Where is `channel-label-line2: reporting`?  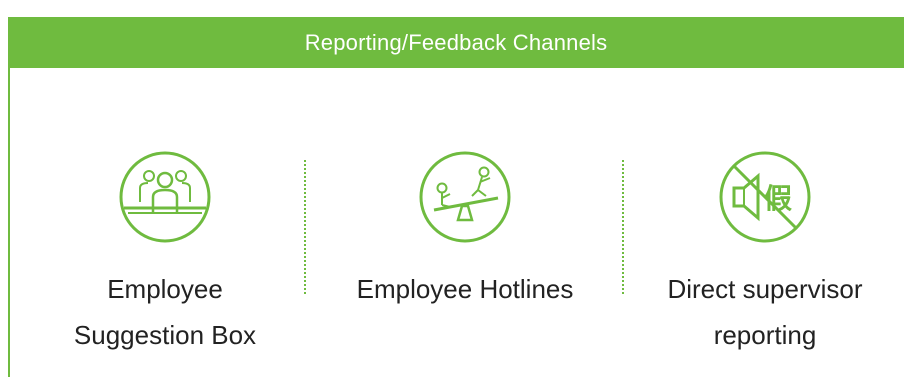
channel-label-line2: reporting is located at coordinates (765, 335).